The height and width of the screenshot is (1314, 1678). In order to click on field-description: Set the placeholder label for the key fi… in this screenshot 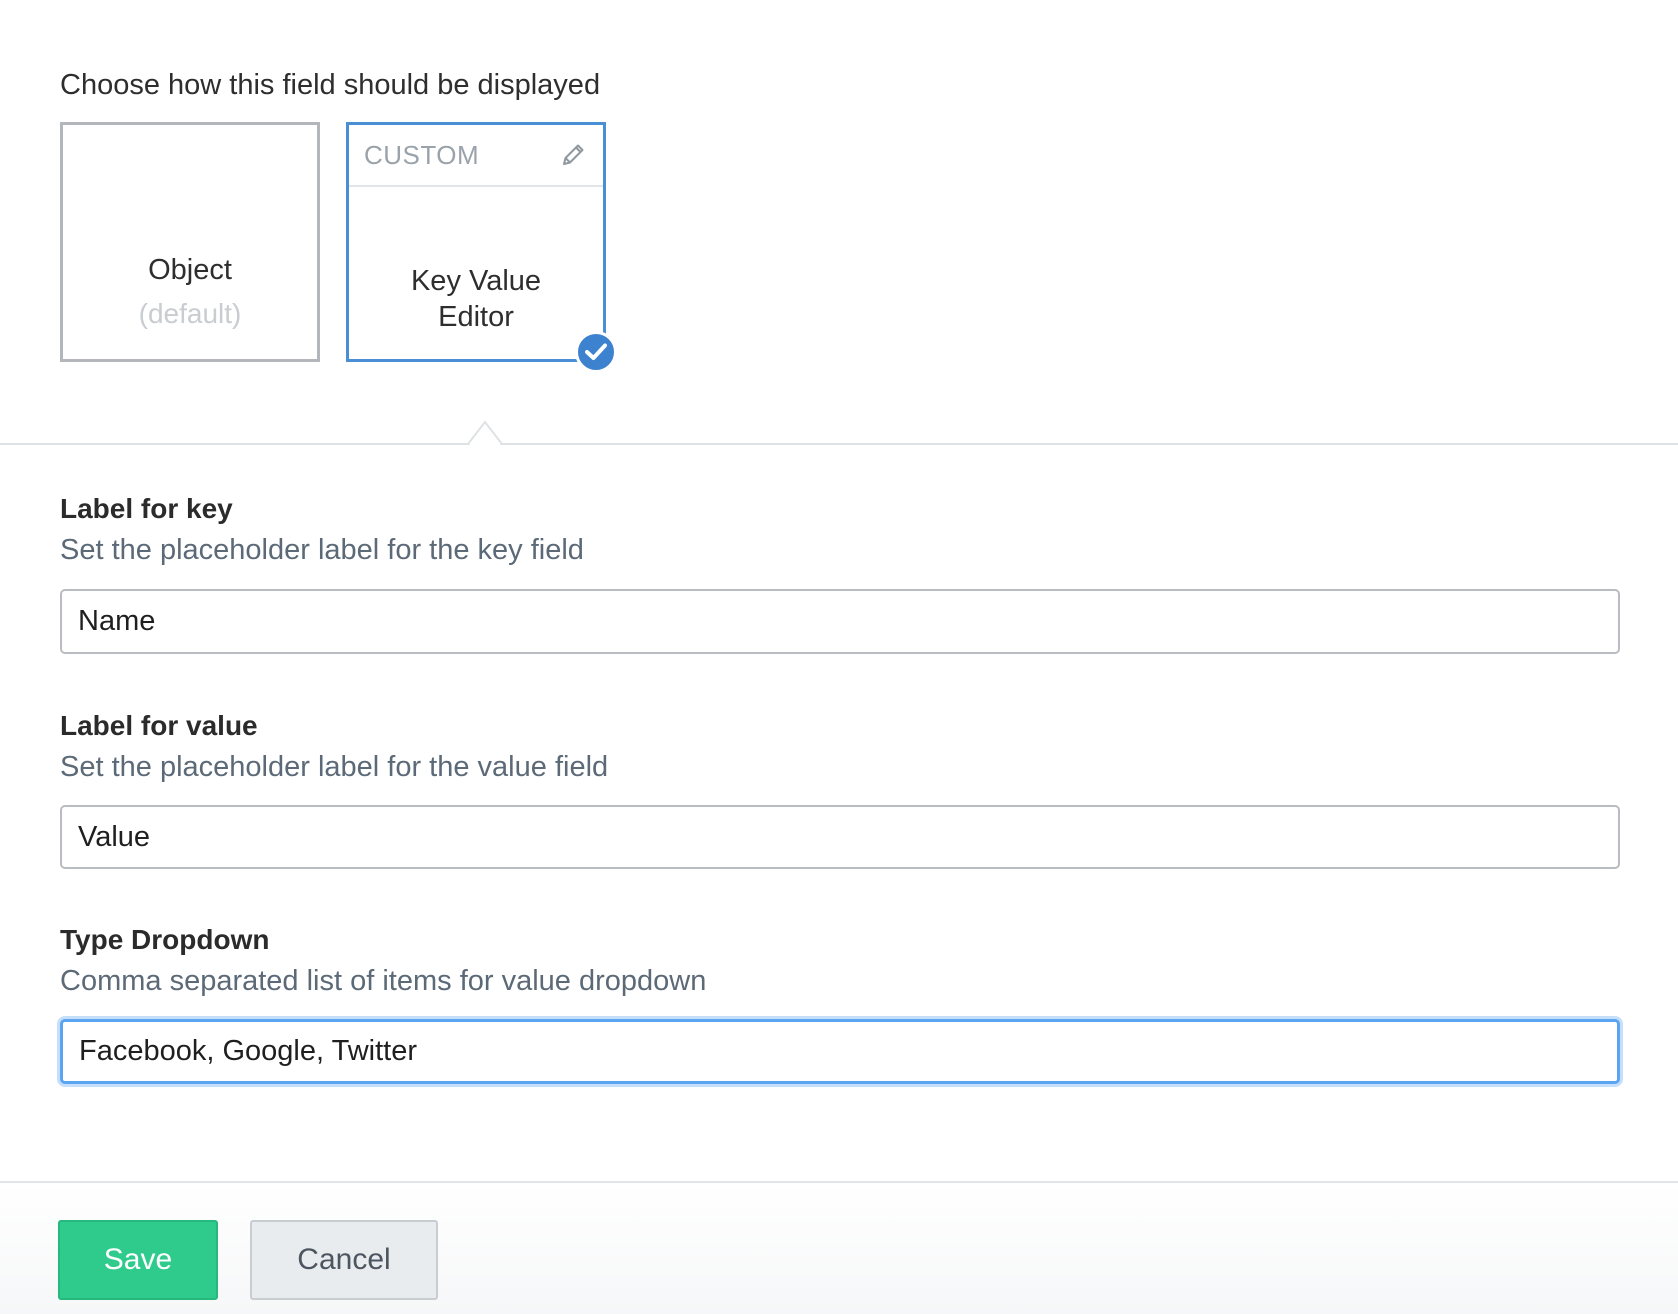, I will do `click(322, 550)`.